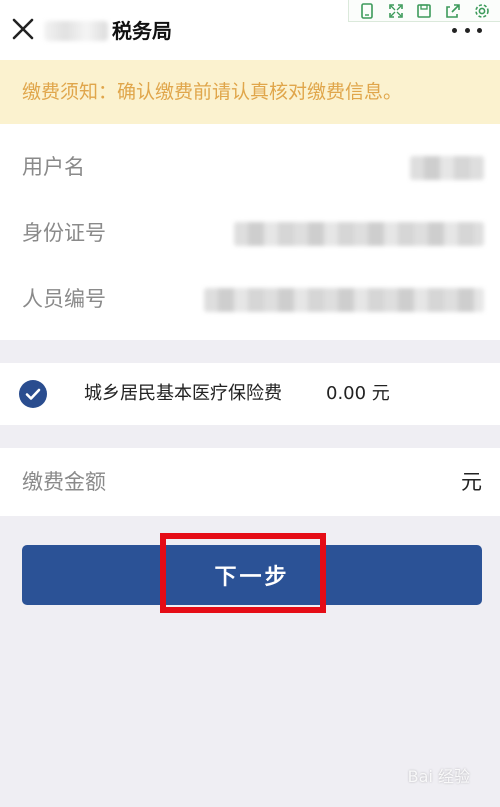 This screenshot has width=500, height=807. I want to click on watermark: Bai 经验, so click(438, 776).